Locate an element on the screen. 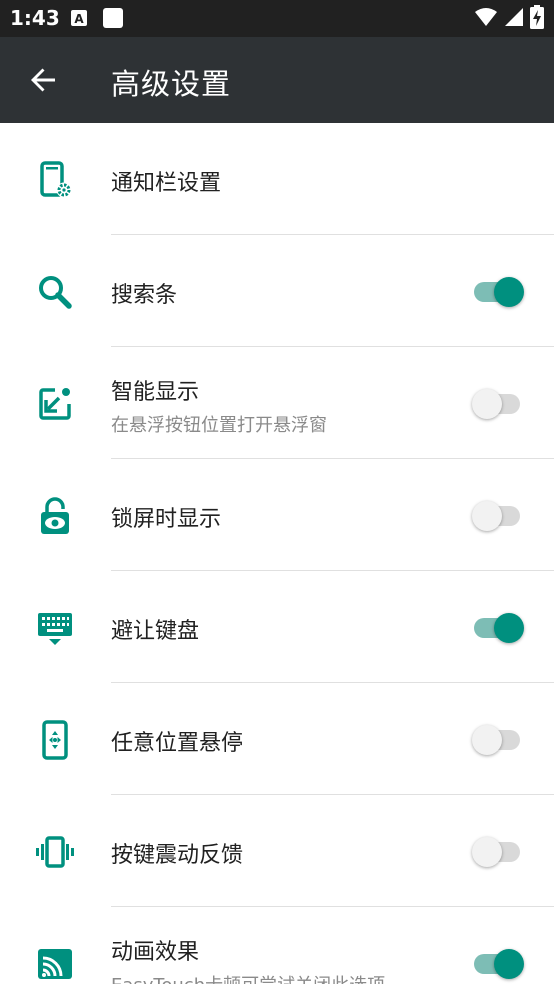  setting-label: 锁屏时显示 is located at coordinates (166, 519).